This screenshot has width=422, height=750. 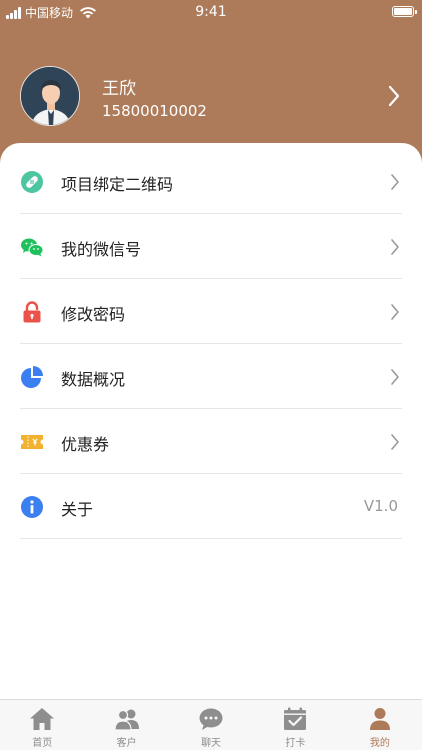 I want to click on version-value: V1.0, so click(x=380, y=506).